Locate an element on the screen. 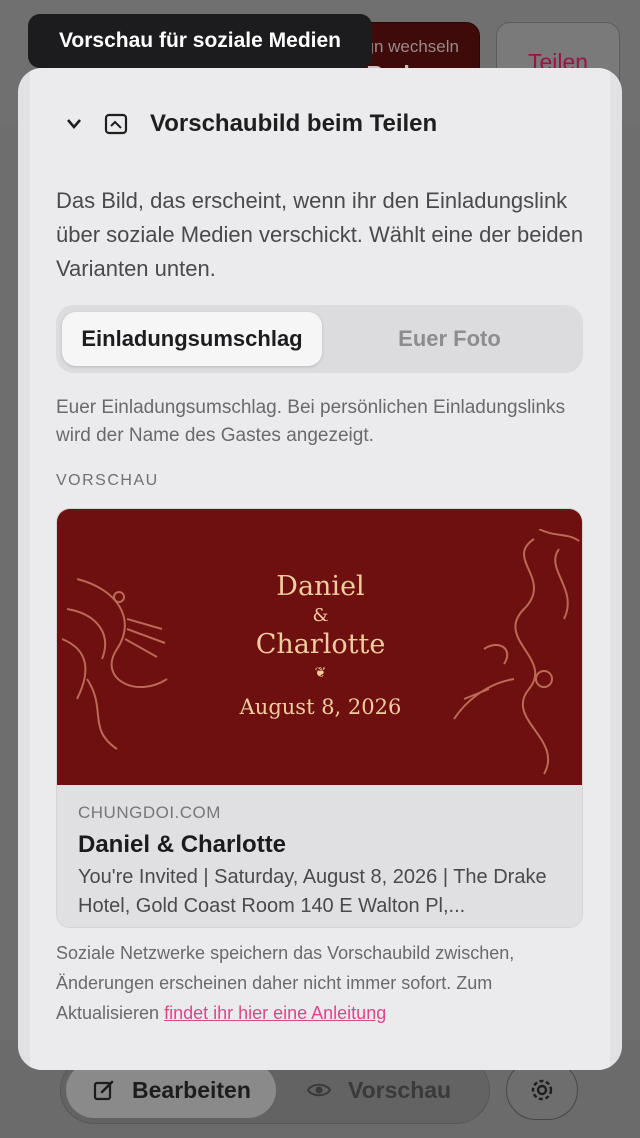 The height and width of the screenshot is (1138, 640). segment-envelope: Einladungsumschlag is located at coordinates (192, 339).